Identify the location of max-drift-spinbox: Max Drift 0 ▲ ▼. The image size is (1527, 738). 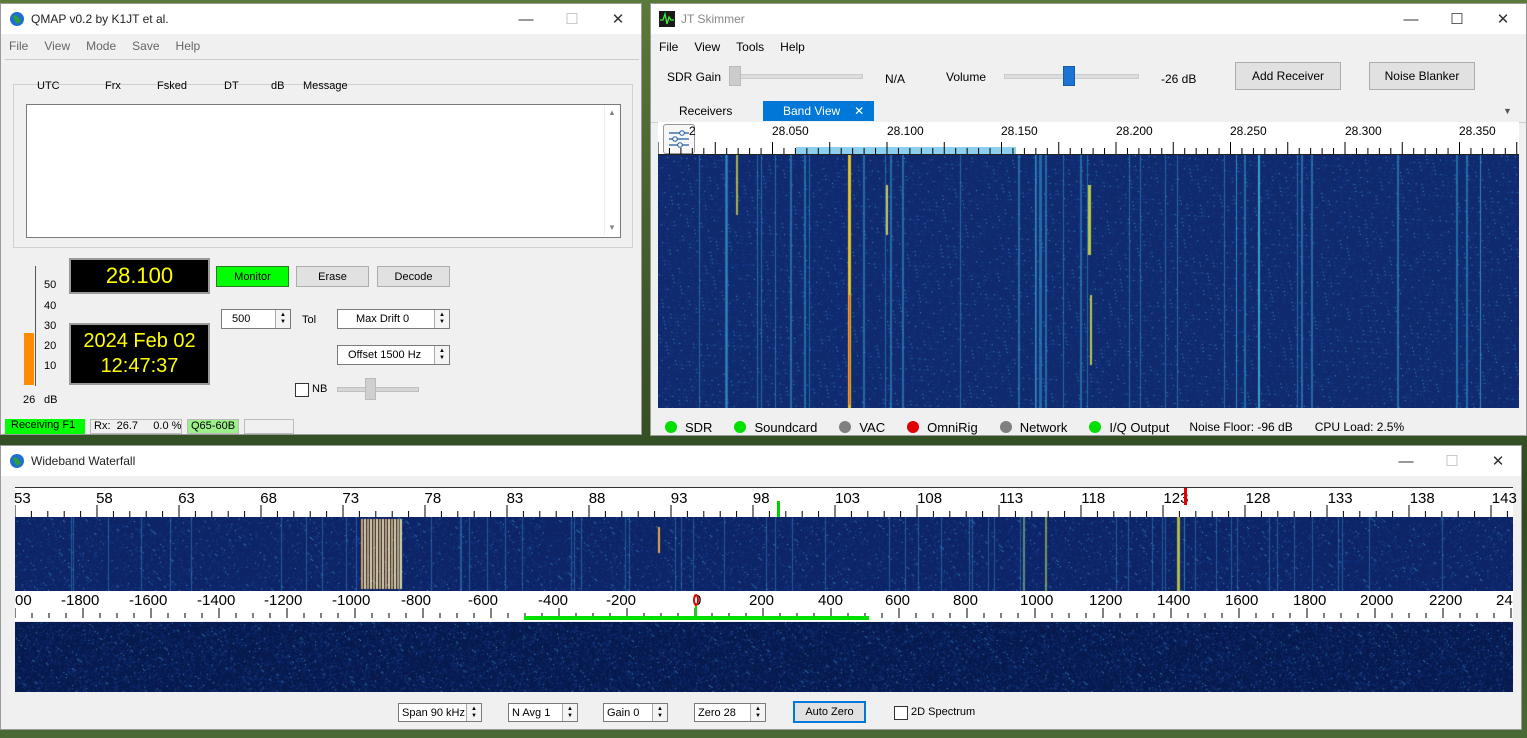
(393, 319).